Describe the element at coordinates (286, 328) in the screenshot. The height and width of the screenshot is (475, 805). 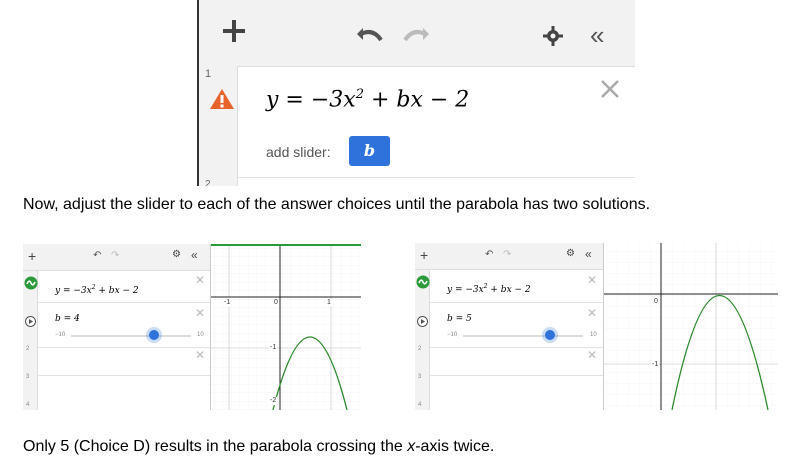
I see `left-graph` at that location.